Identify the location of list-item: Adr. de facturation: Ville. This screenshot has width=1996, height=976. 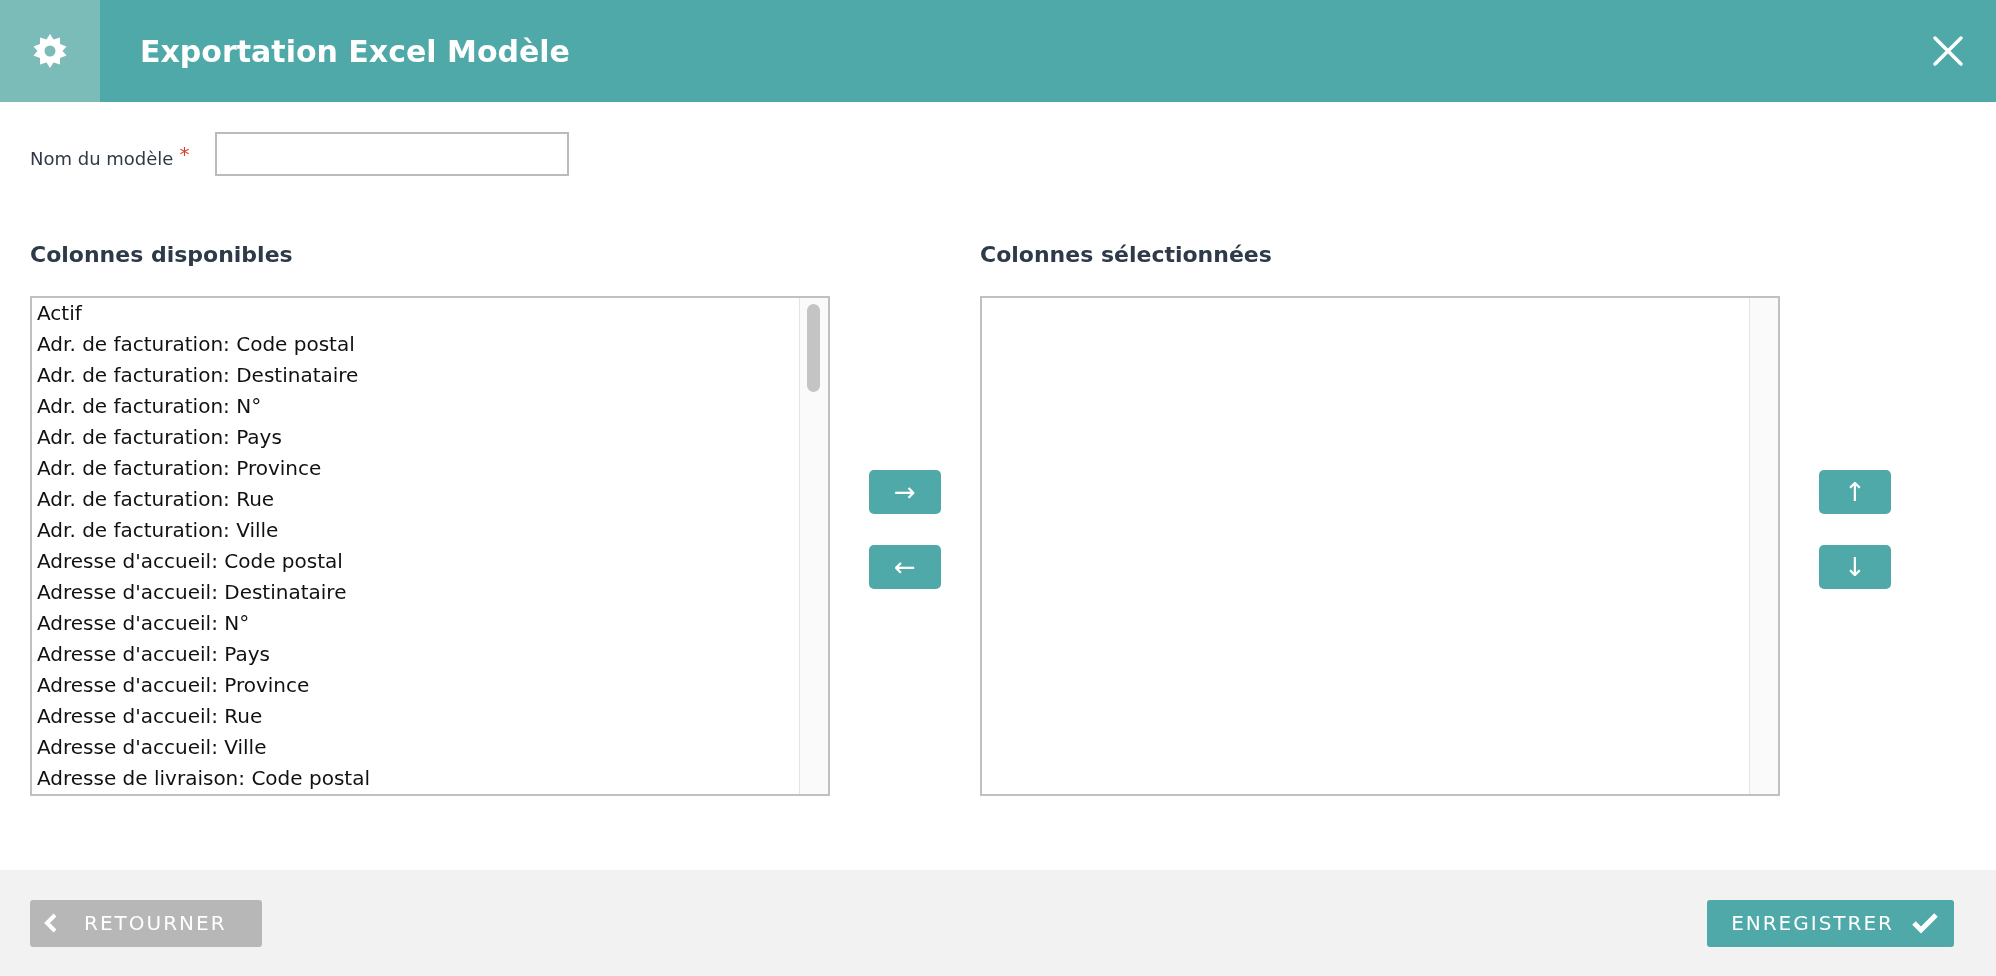
(415, 530).